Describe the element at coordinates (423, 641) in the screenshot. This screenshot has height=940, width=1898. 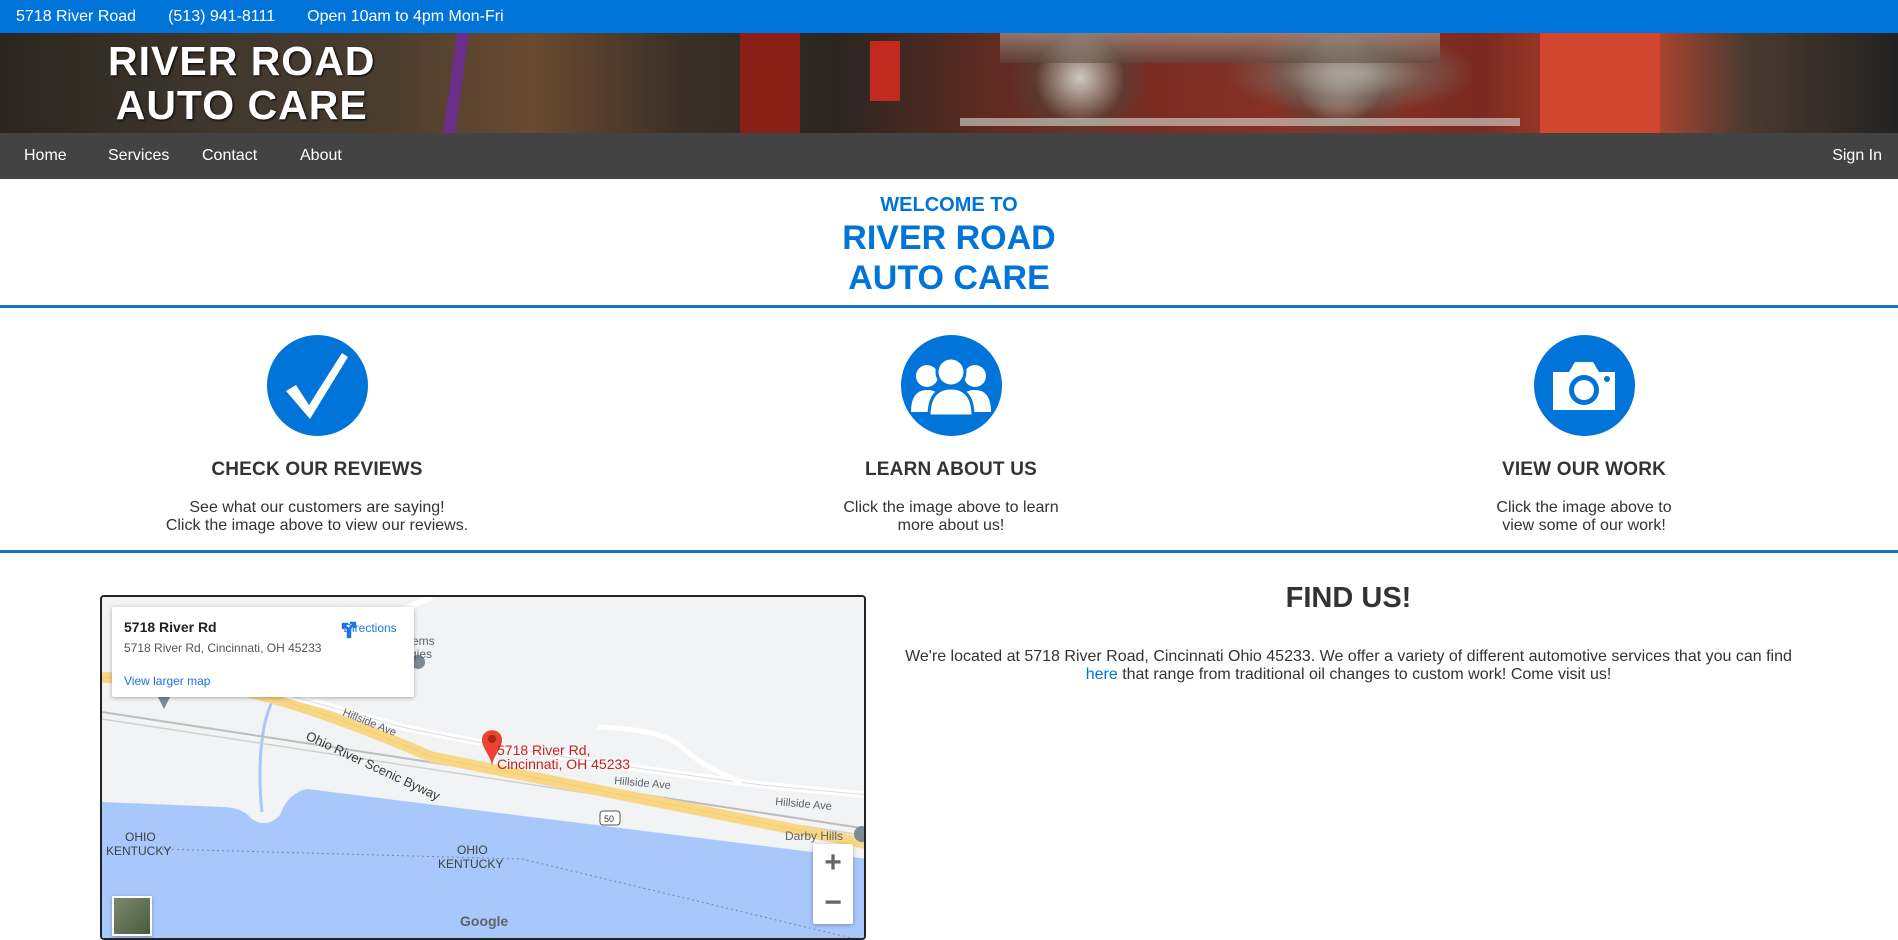
I see `map-poi-label: ems` at that location.